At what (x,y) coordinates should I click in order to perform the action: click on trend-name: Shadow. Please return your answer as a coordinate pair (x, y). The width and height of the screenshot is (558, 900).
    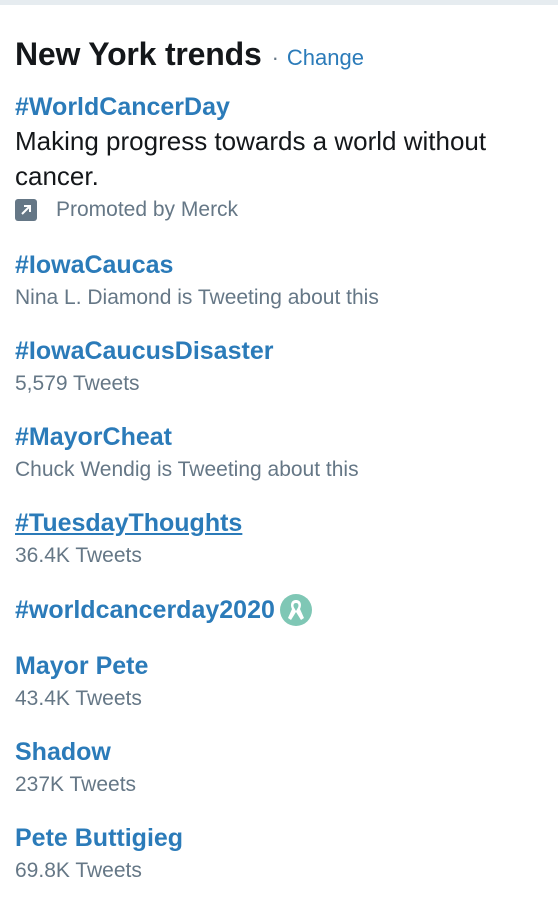
    Looking at the image, I should click on (63, 752).